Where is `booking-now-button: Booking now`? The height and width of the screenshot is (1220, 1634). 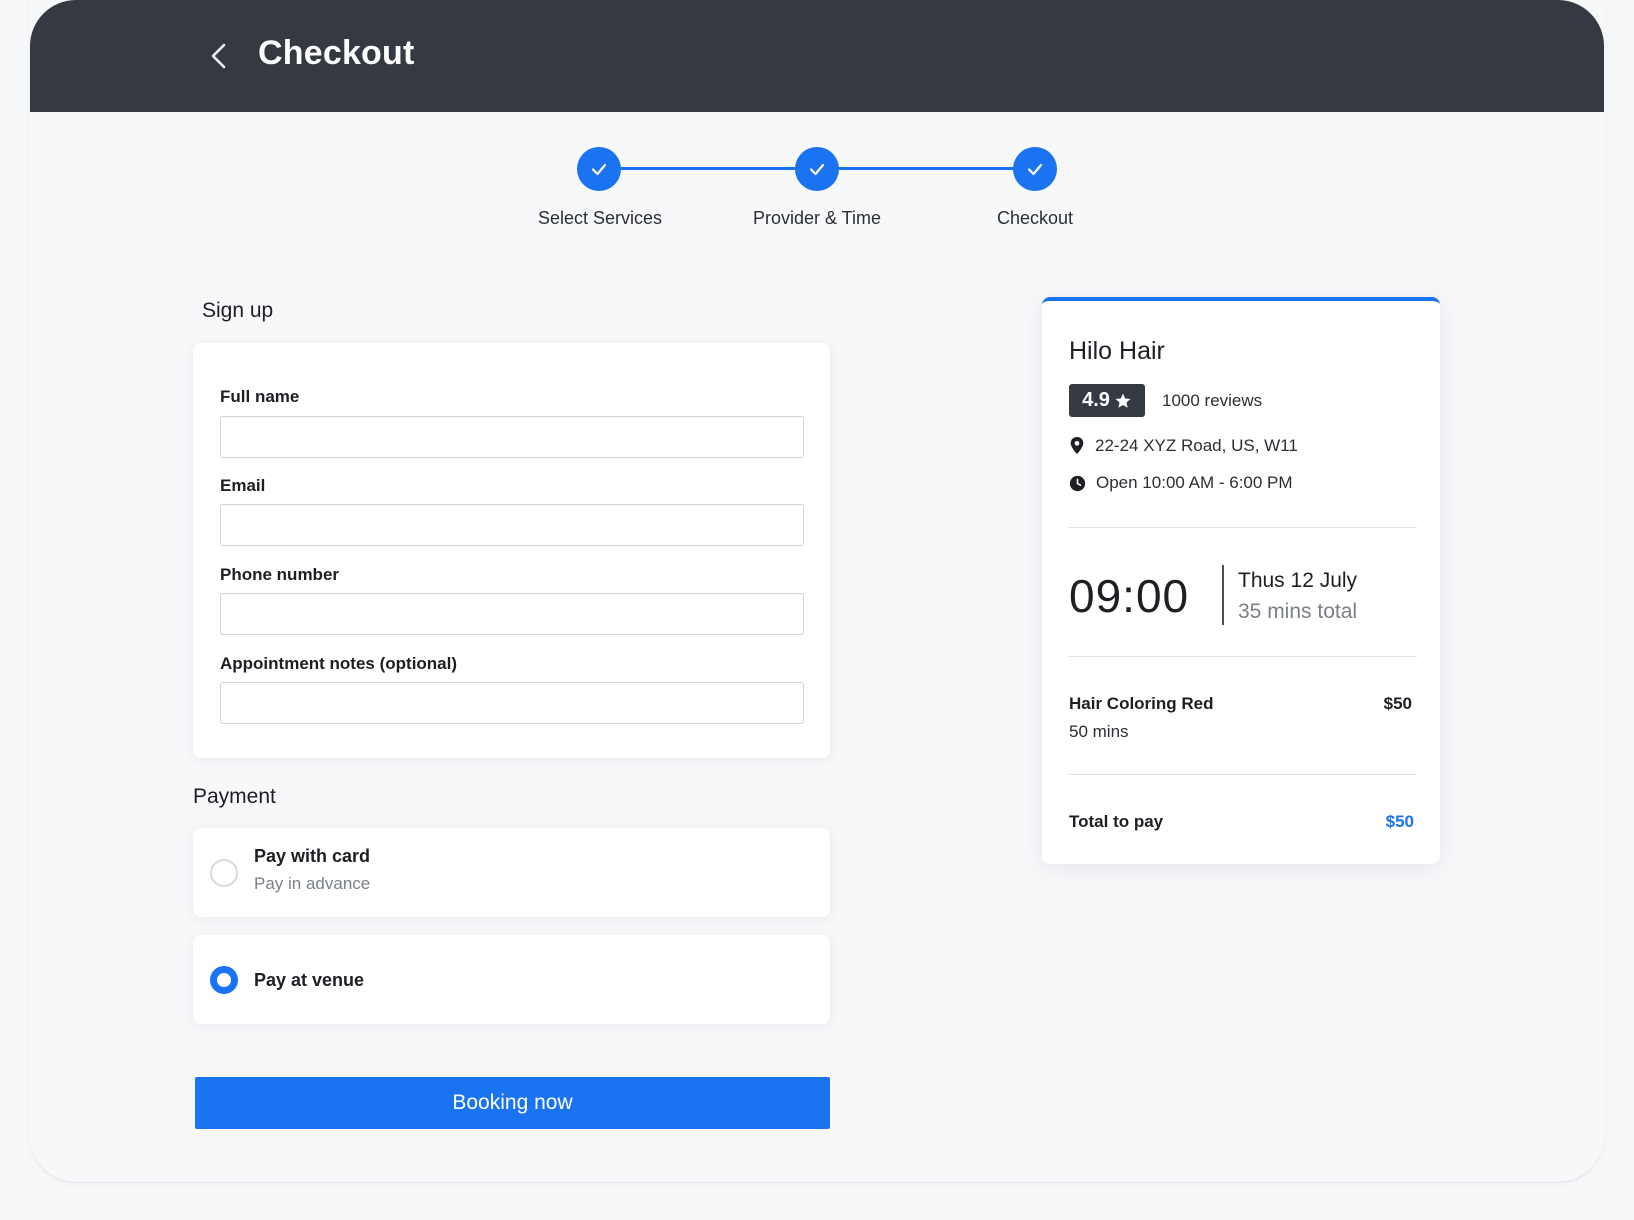
booking-now-button: Booking now is located at coordinates (512, 1103).